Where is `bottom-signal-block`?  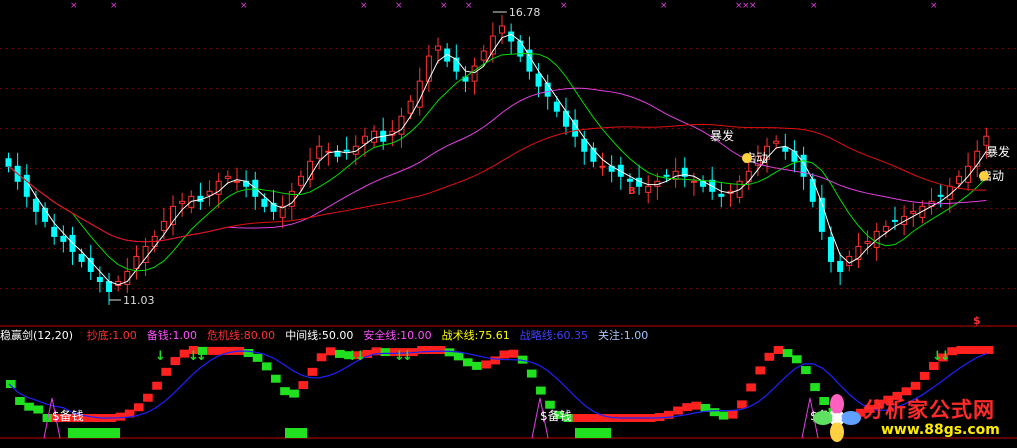 bottom-signal-block is located at coordinates (296, 433).